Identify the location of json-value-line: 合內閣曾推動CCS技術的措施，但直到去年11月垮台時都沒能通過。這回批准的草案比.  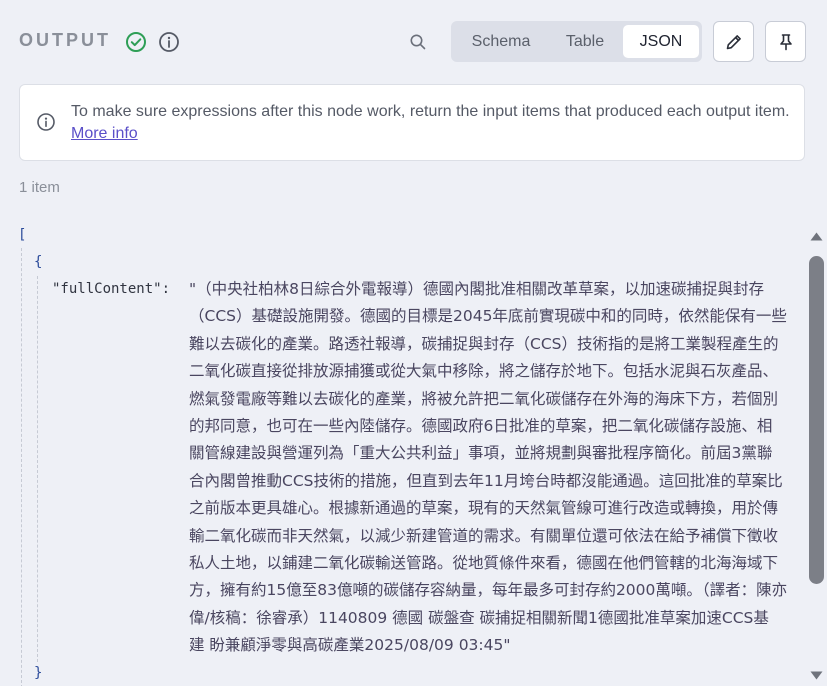
(486, 480).